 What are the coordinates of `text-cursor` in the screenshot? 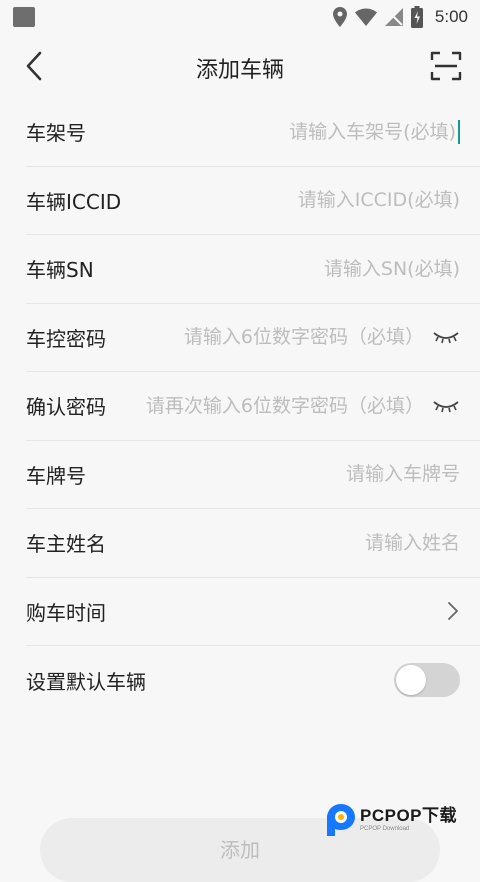 It's located at (459, 131).